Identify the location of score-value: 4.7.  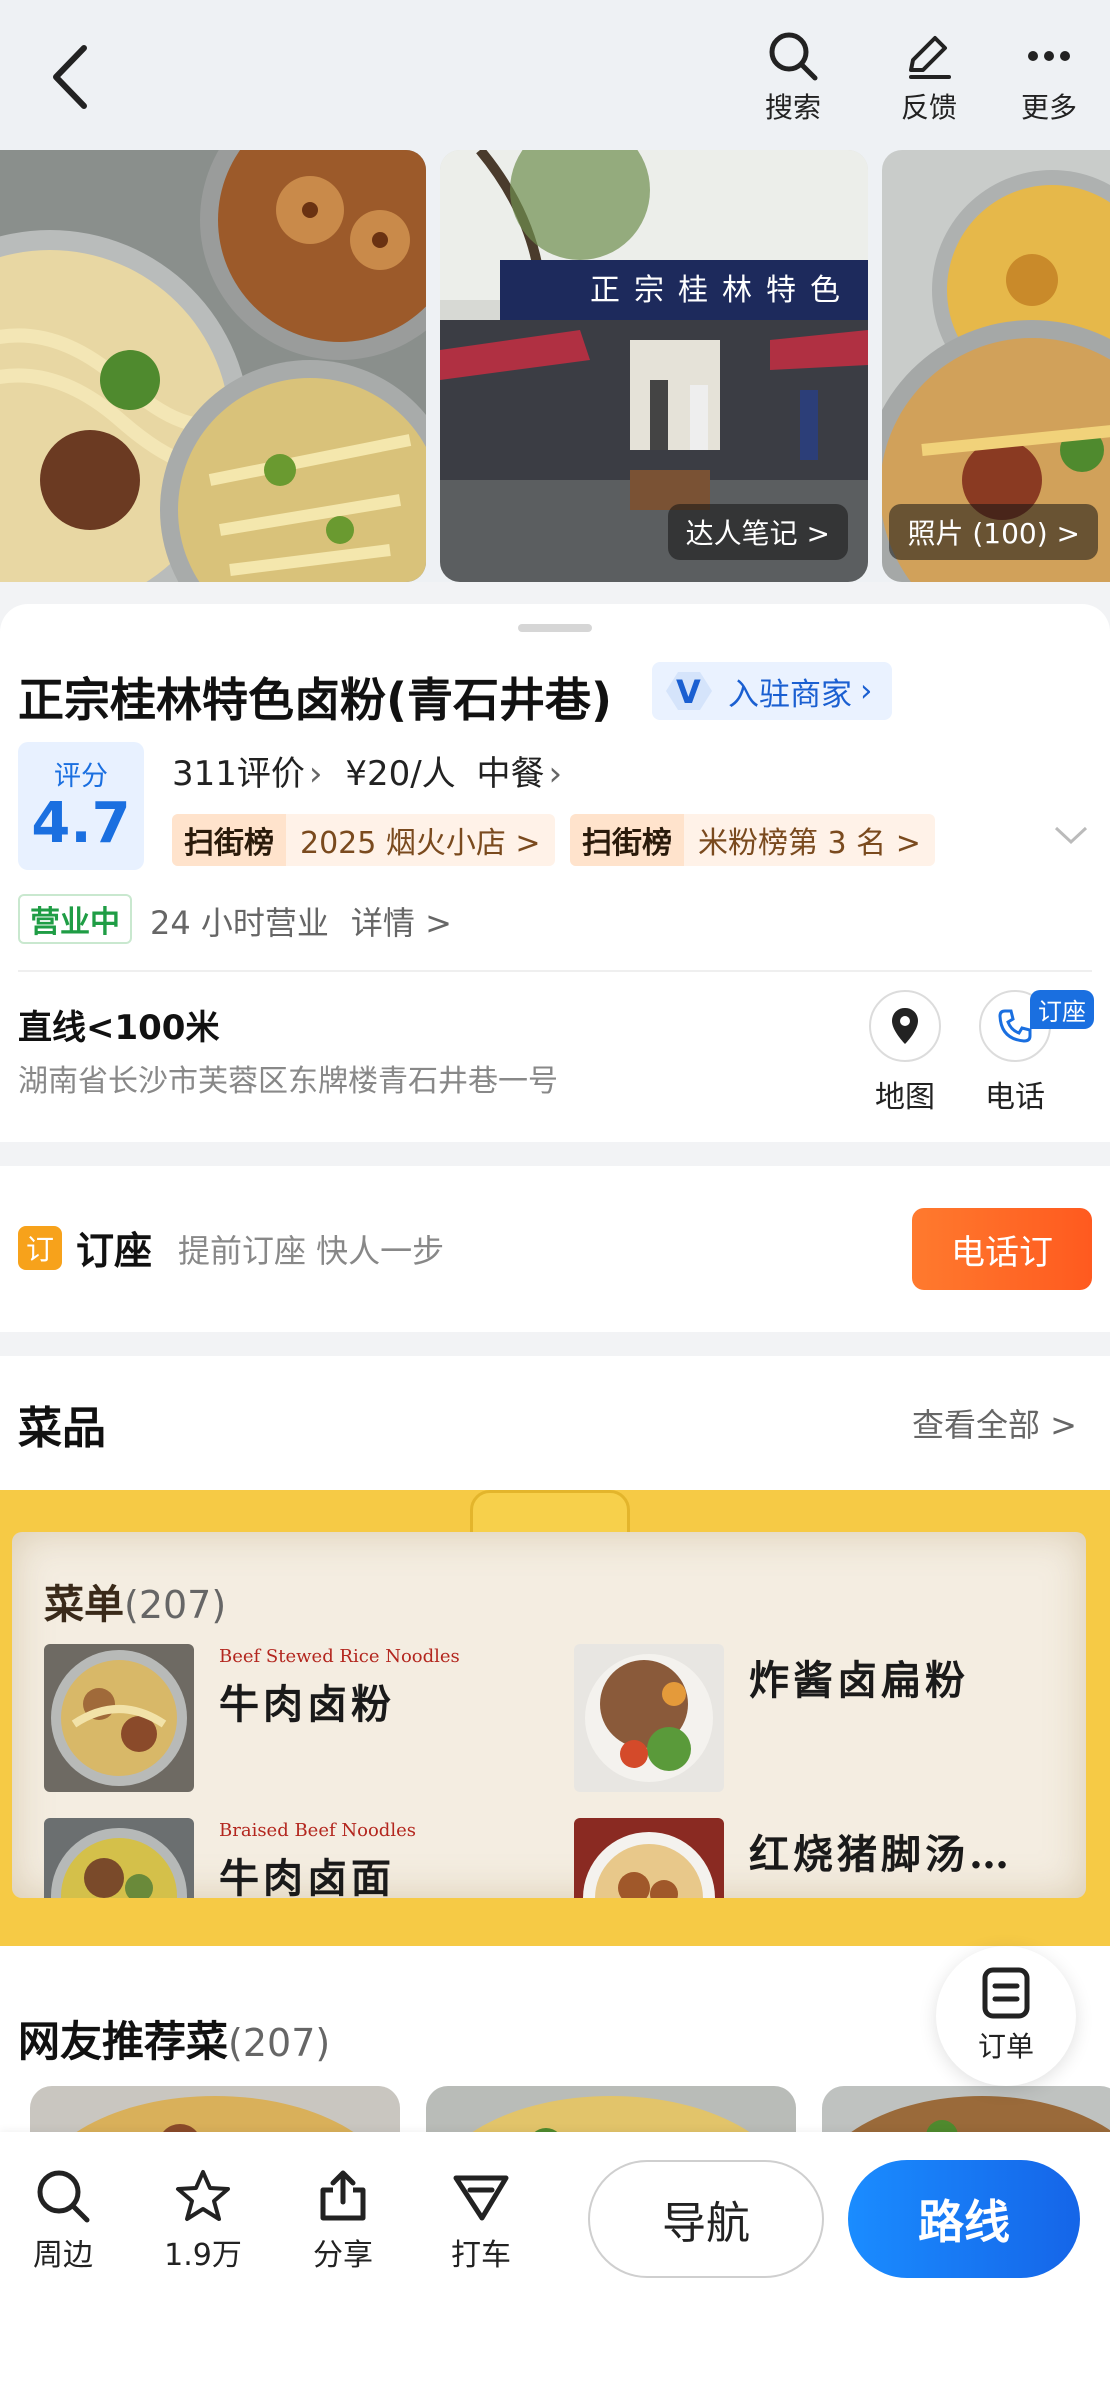
(81, 823).